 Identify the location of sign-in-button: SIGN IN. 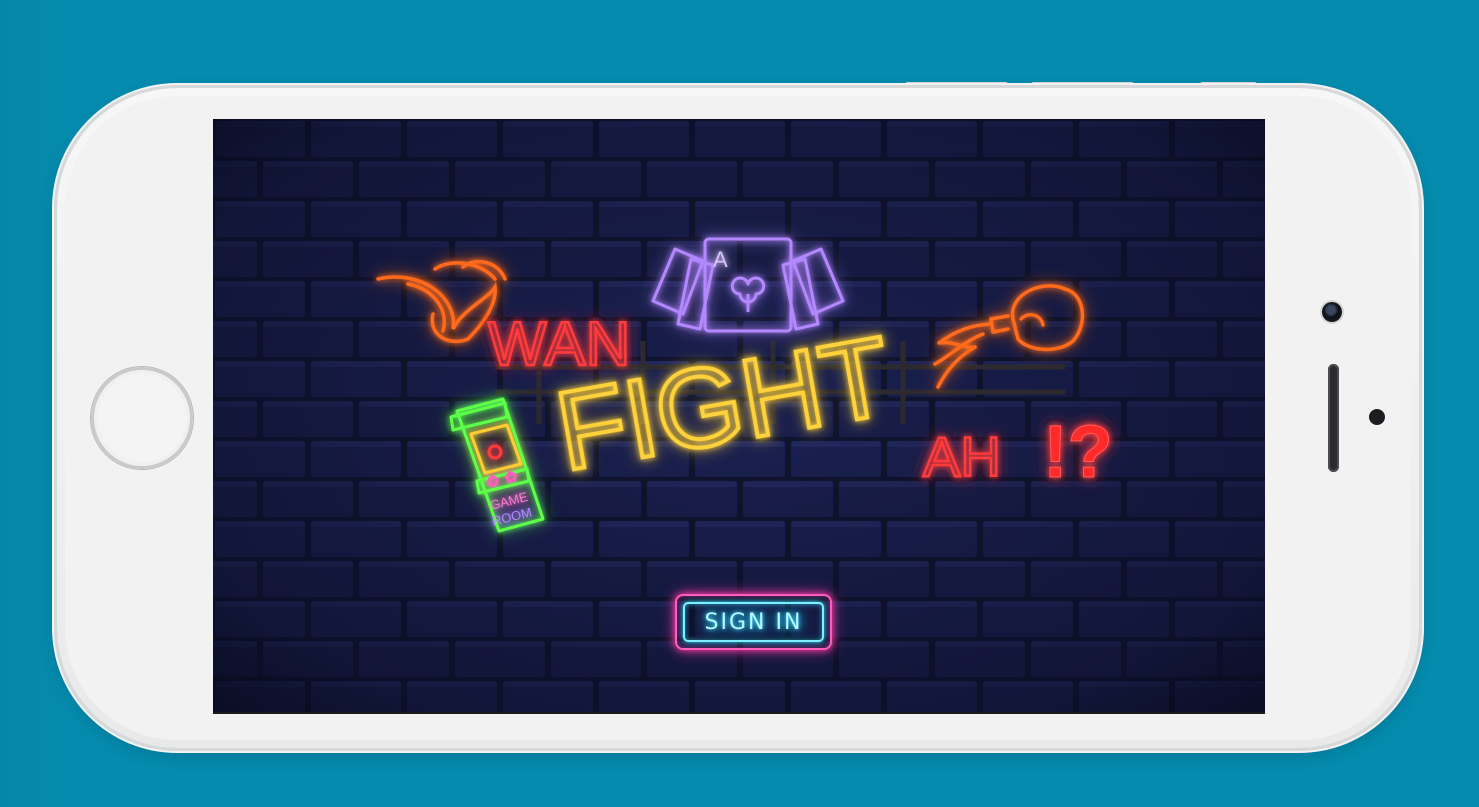
(753, 622).